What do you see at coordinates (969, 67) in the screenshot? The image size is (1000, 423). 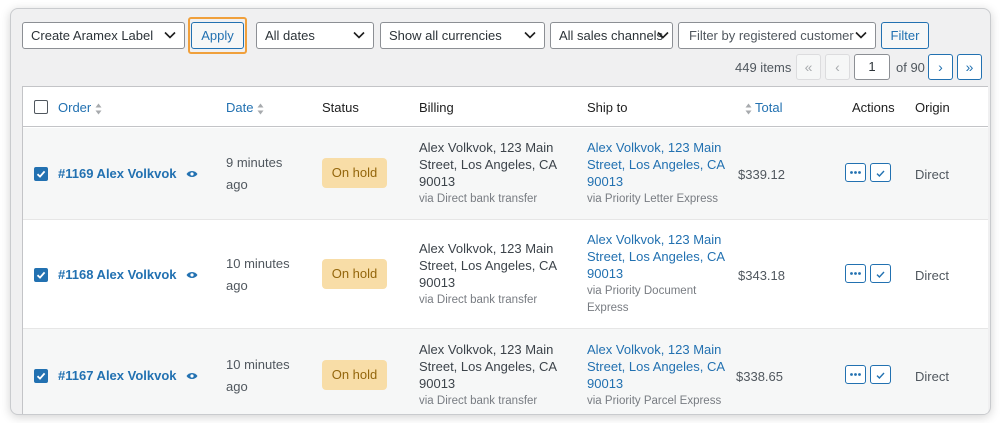 I see `last-page-button: »` at bounding box center [969, 67].